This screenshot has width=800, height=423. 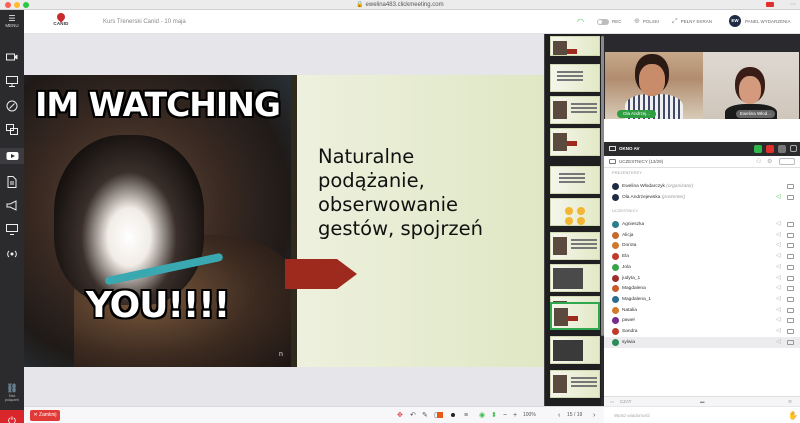 I want to click on screen-share-icon, so click(x=12, y=130).